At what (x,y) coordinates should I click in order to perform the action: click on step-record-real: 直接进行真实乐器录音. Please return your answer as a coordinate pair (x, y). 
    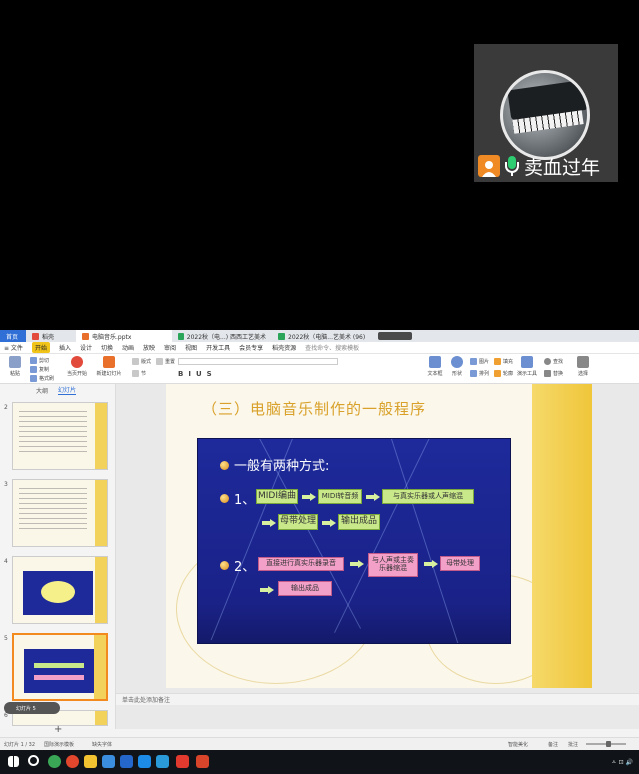
    Looking at the image, I should click on (301, 564).